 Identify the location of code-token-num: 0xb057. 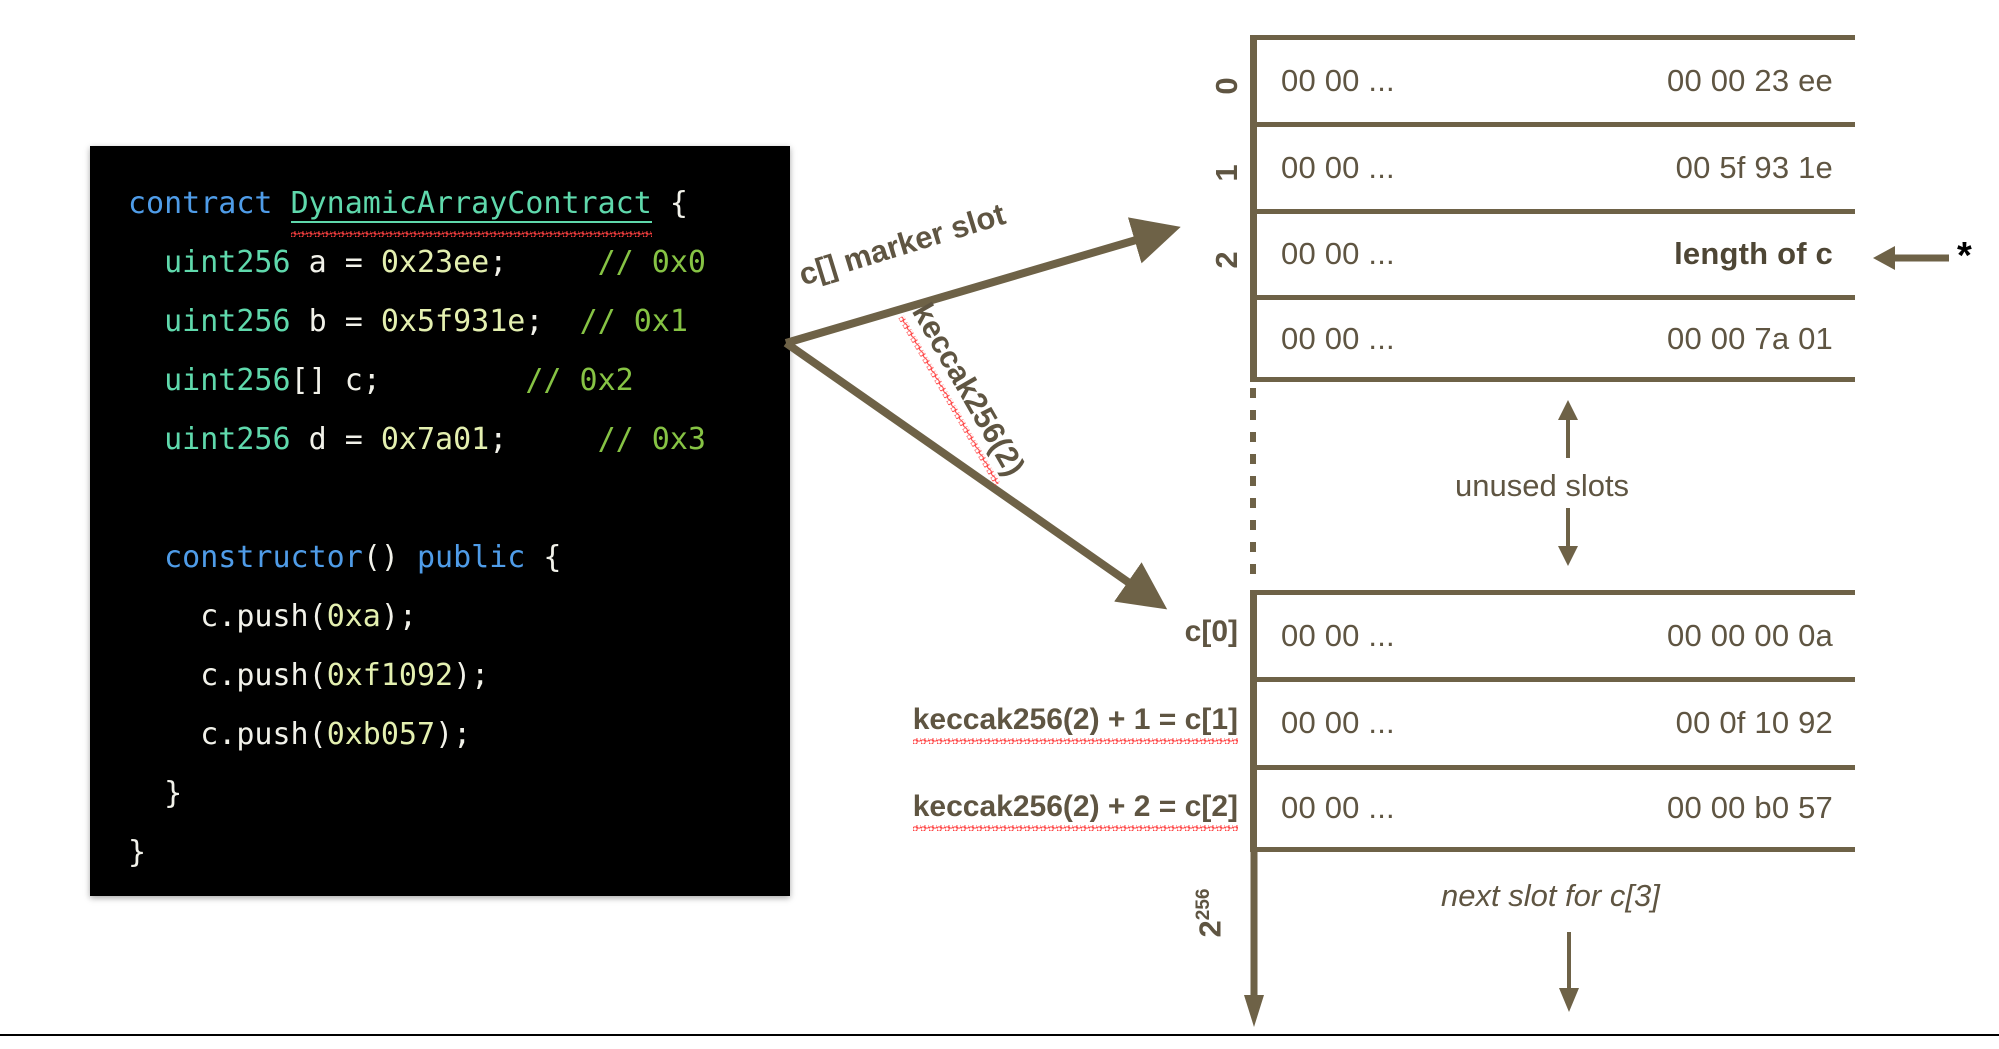
(381, 734).